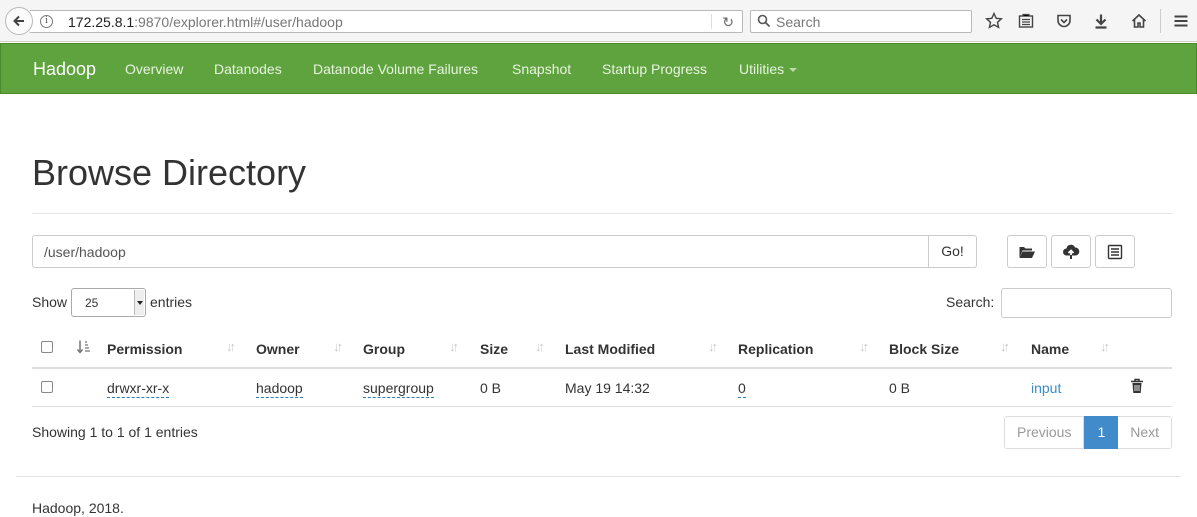 This screenshot has height=517, width=1197. I want to click on select-all-checkbox, so click(47, 347).